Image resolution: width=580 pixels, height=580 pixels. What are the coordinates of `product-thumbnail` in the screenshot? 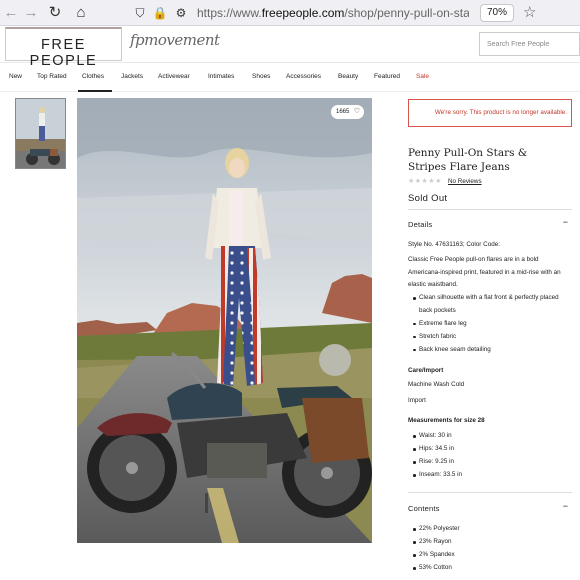 It's located at (40, 133).